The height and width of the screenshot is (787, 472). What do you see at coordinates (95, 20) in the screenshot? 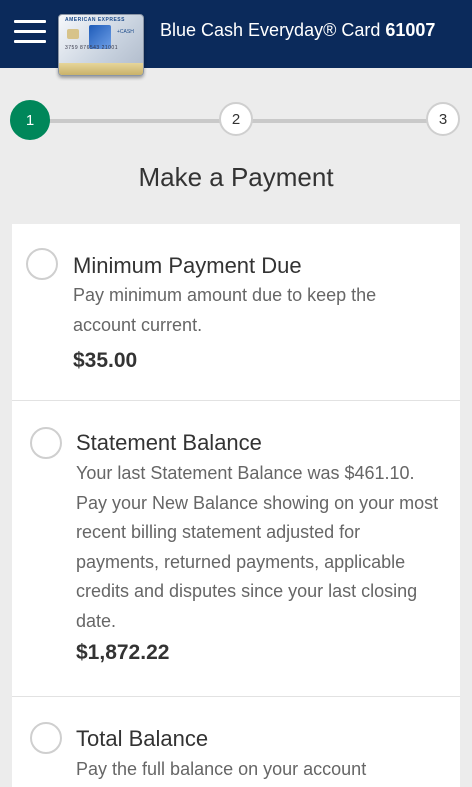
I see `card-brand-text: AMERICAN EXPRESS` at bounding box center [95, 20].